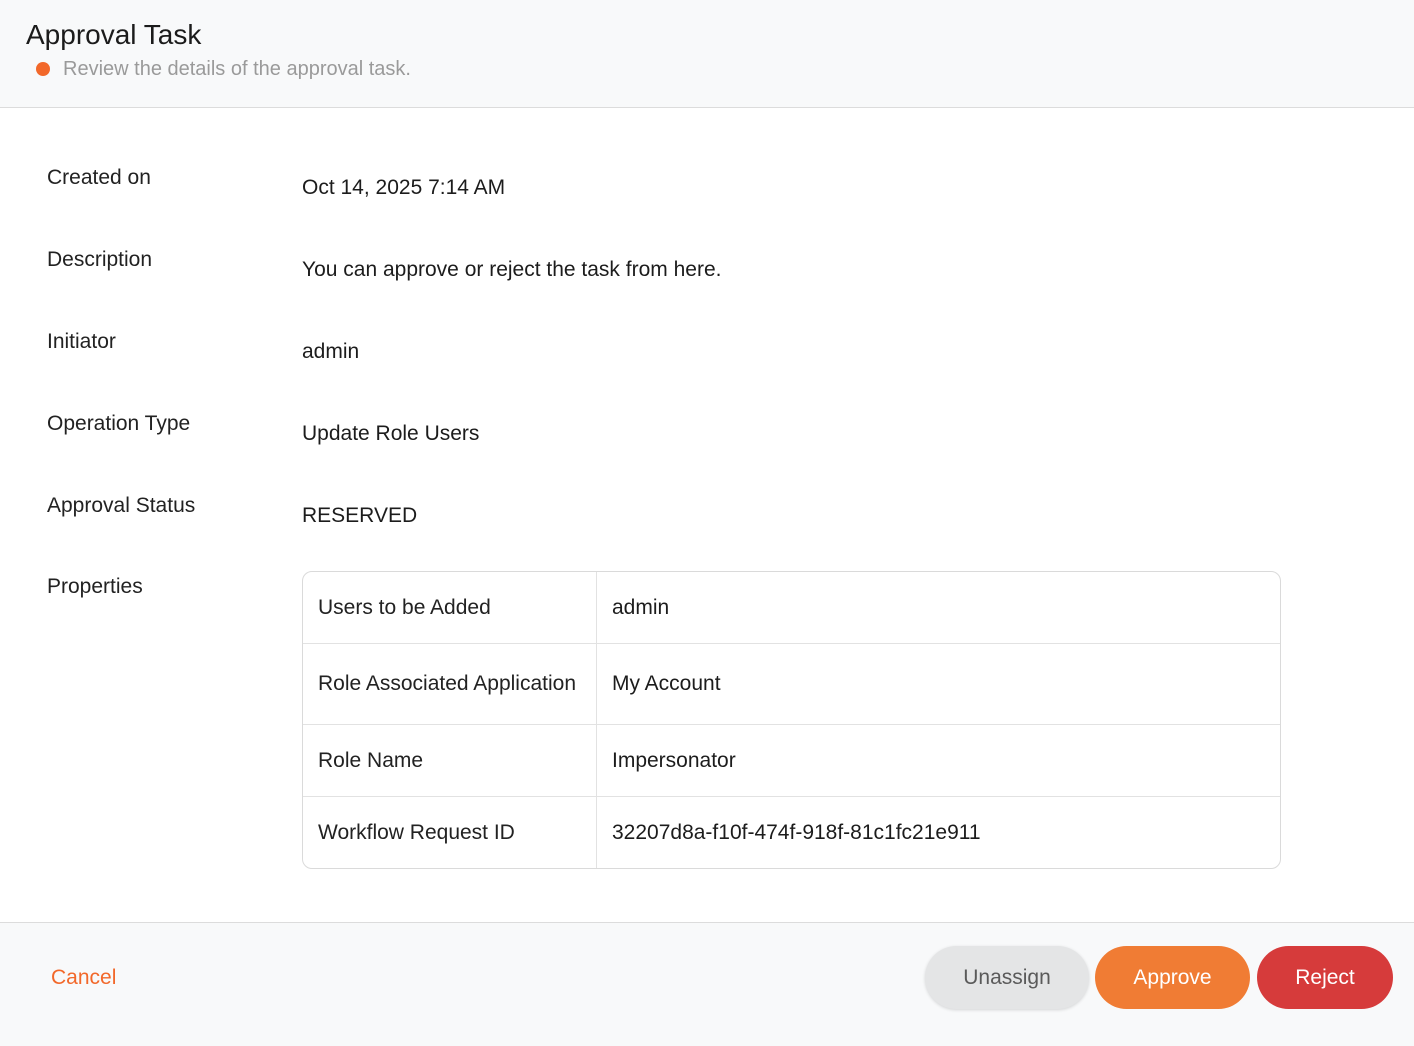  I want to click on properties-label: Properties, so click(95, 586).